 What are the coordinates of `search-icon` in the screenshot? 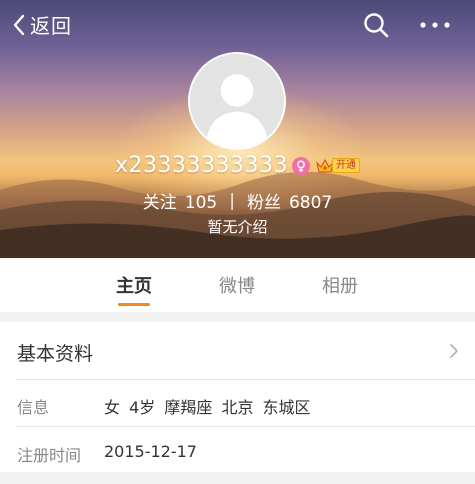 It's located at (376, 25).